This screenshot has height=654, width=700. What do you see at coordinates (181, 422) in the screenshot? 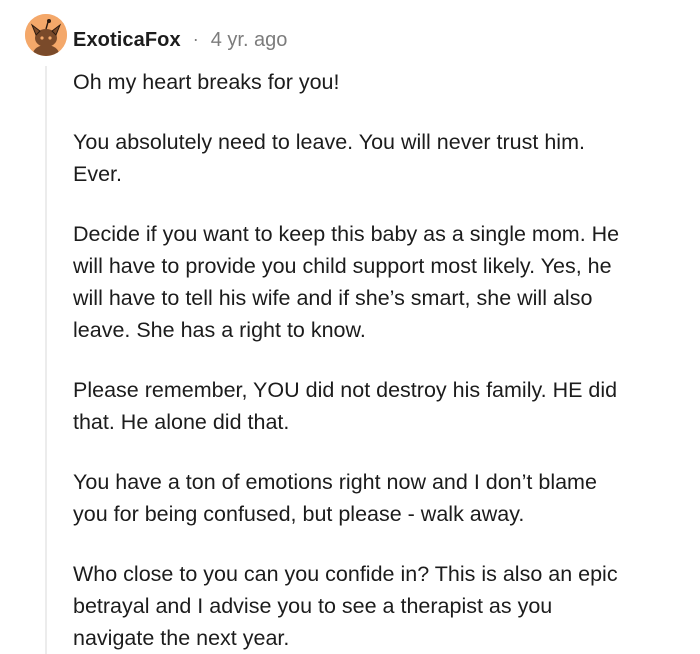
I see `paragraph-line: that. He alone did that.` at bounding box center [181, 422].